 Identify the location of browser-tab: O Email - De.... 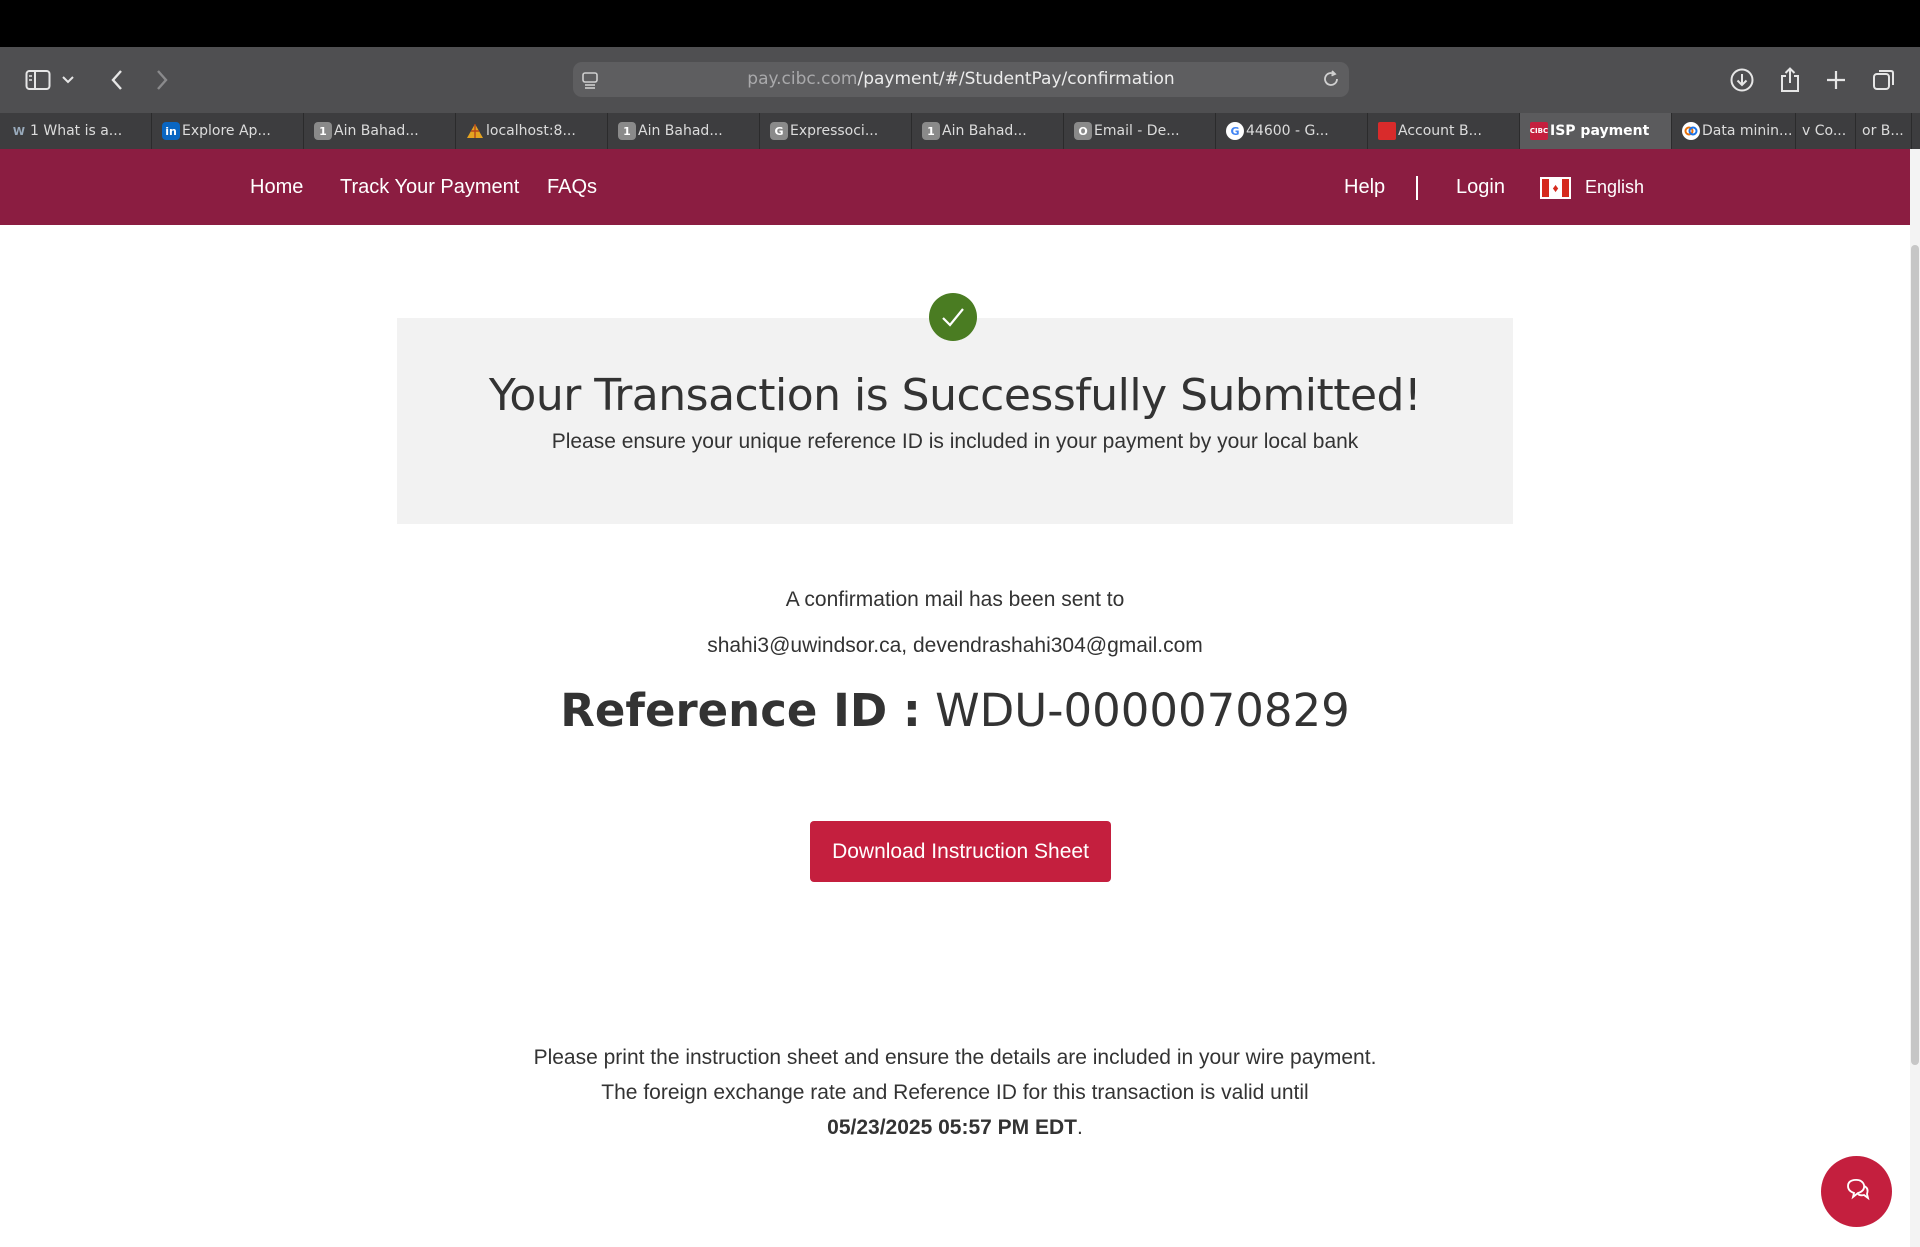
(1140, 131).